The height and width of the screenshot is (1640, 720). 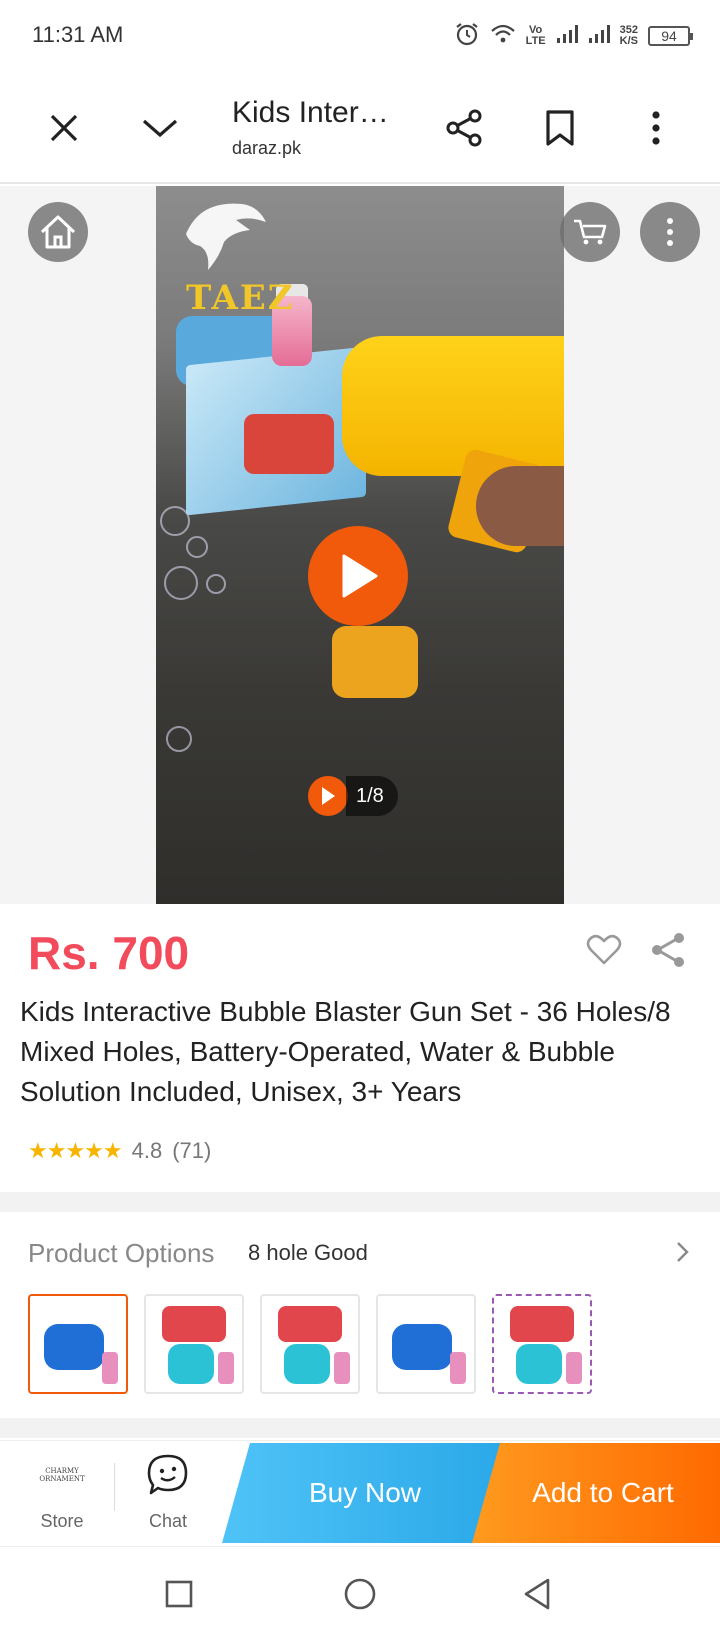 I want to click on cart-button, so click(x=590, y=232).